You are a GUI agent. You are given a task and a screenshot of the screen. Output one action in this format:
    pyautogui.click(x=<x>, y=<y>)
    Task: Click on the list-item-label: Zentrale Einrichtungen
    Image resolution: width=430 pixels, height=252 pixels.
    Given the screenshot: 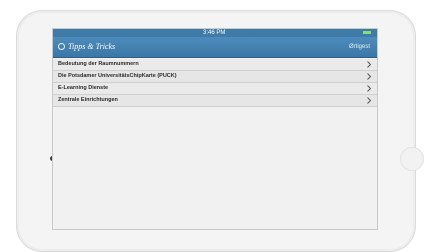 What is the action you would take?
    pyautogui.click(x=88, y=100)
    